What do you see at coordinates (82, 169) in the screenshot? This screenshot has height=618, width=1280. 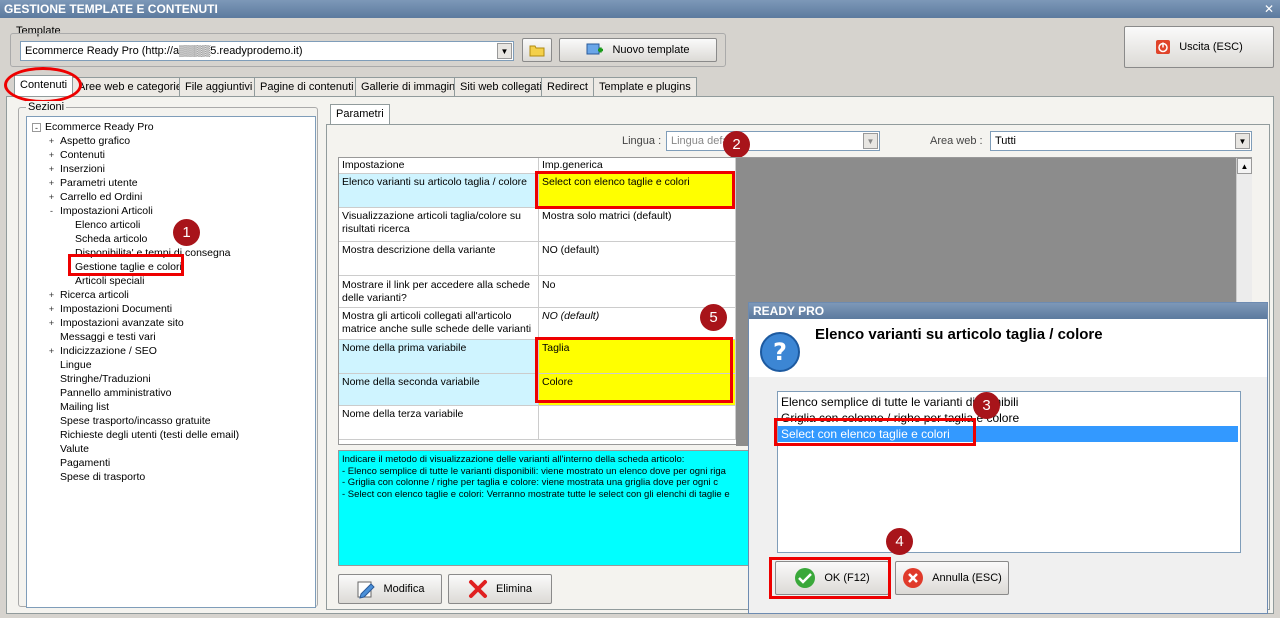 I see `tree-item: Inserzioni` at bounding box center [82, 169].